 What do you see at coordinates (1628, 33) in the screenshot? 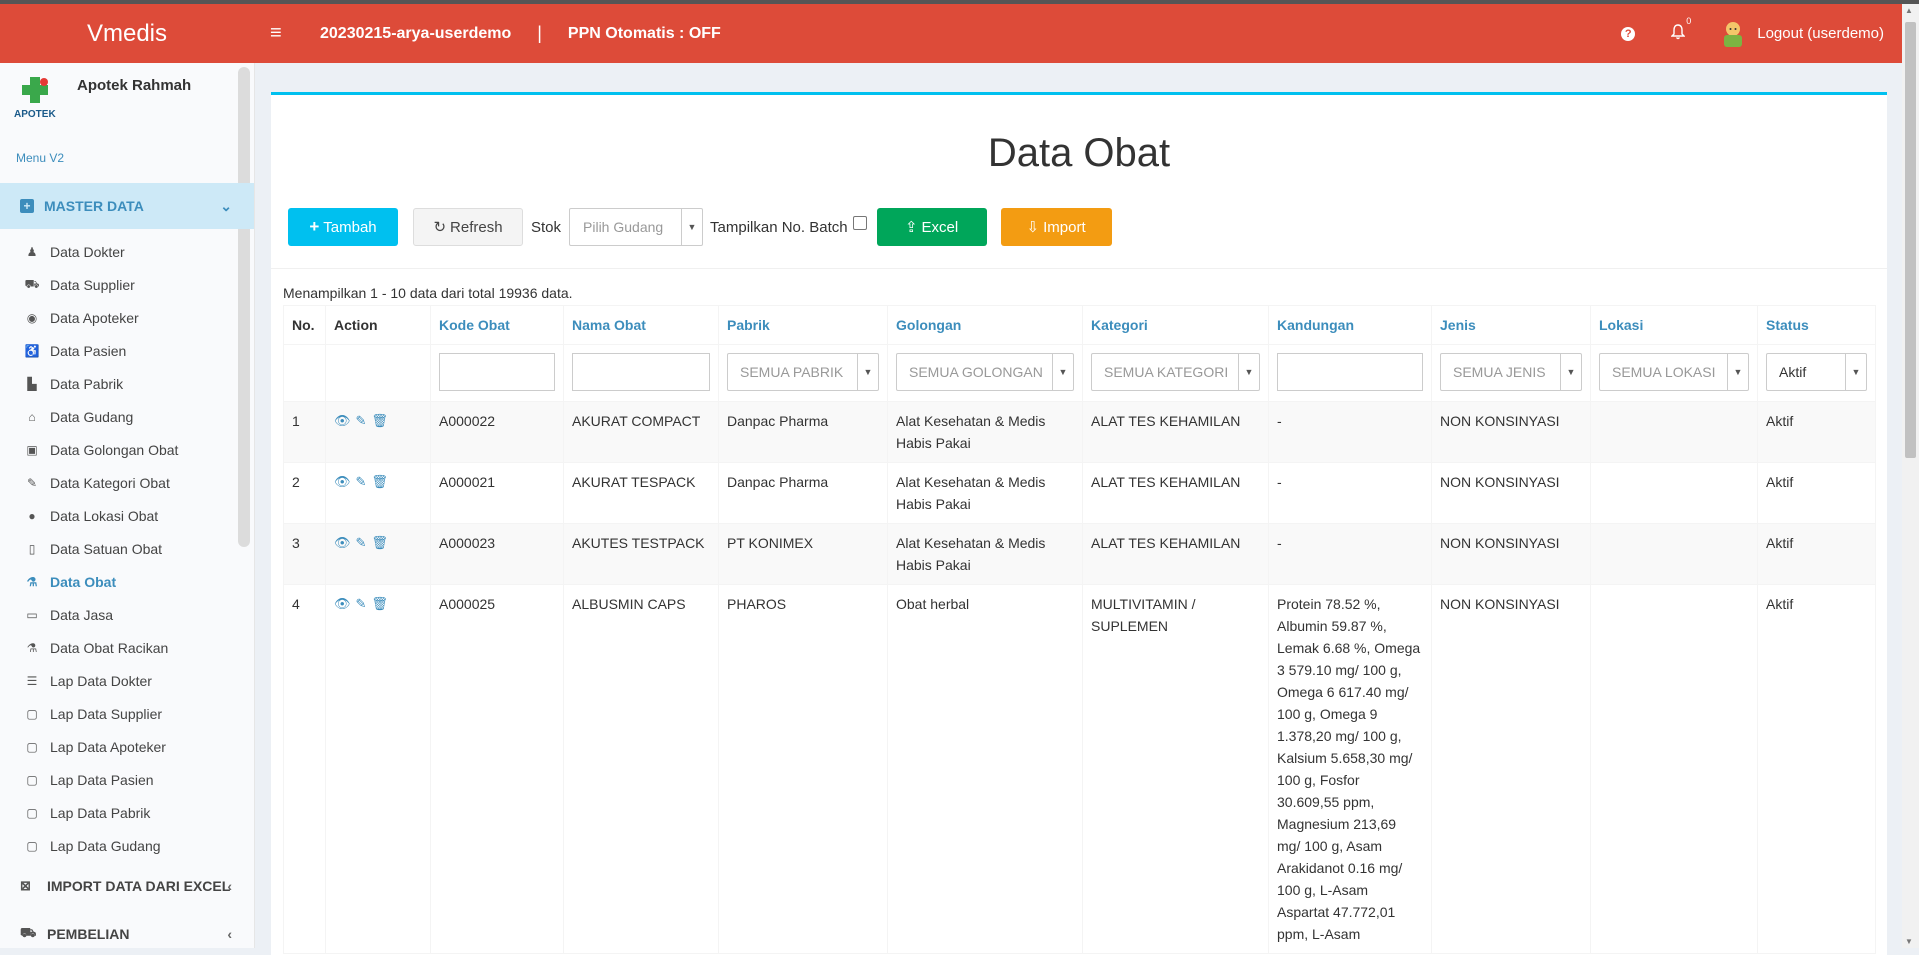
I see `help-icon: ?` at bounding box center [1628, 33].